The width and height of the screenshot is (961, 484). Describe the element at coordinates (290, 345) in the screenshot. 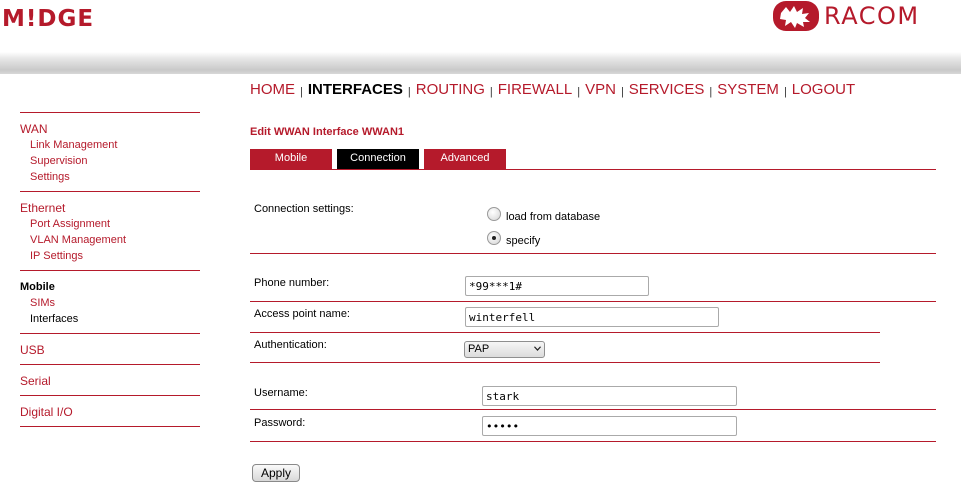

I see `authentication-label: Authentication:` at that location.